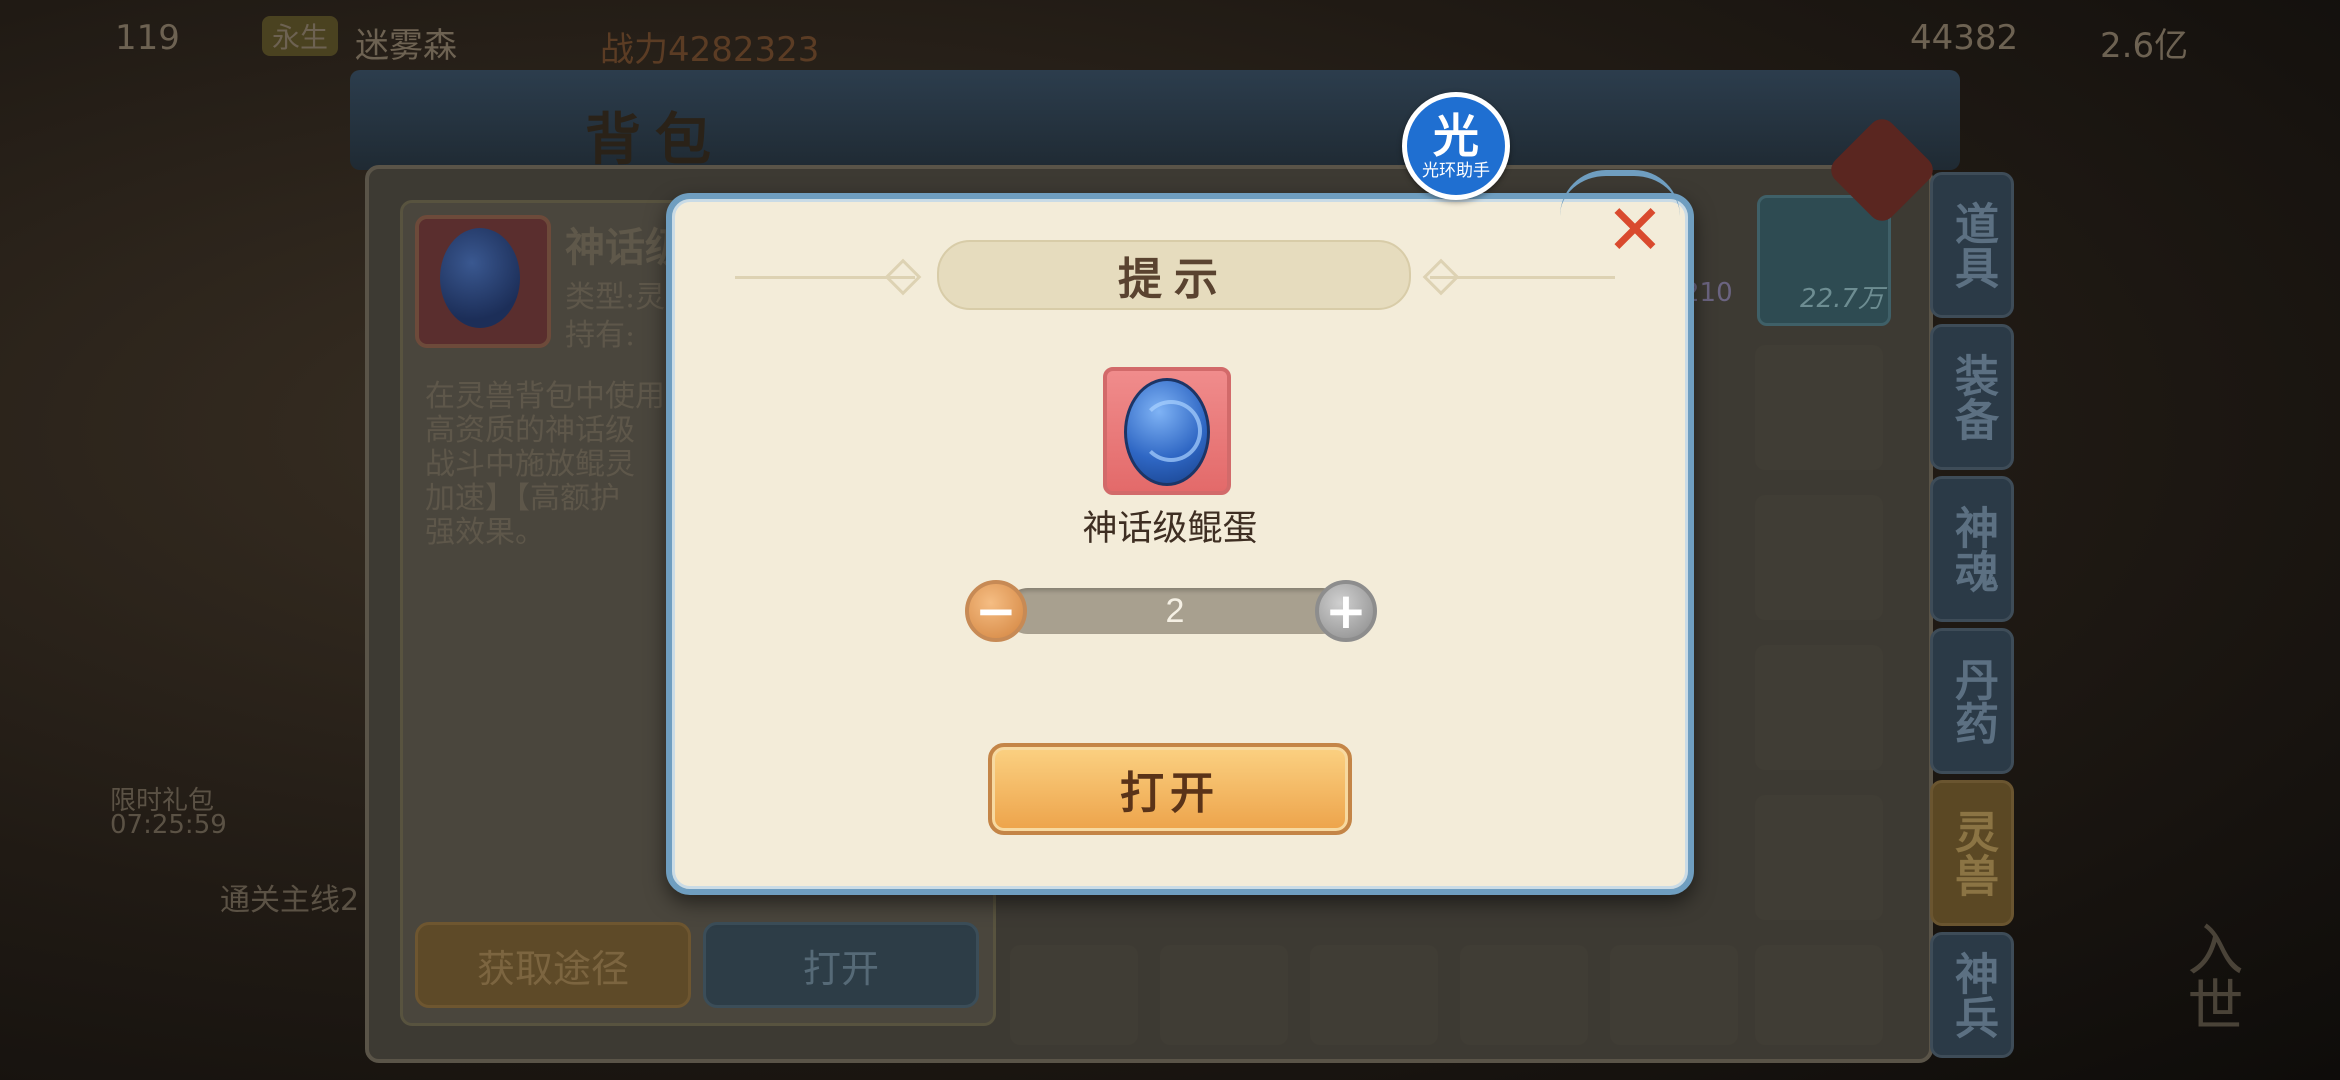 The width and height of the screenshot is (2340, 1080). I want to click on player-tag: 永生, so click(300, 36).